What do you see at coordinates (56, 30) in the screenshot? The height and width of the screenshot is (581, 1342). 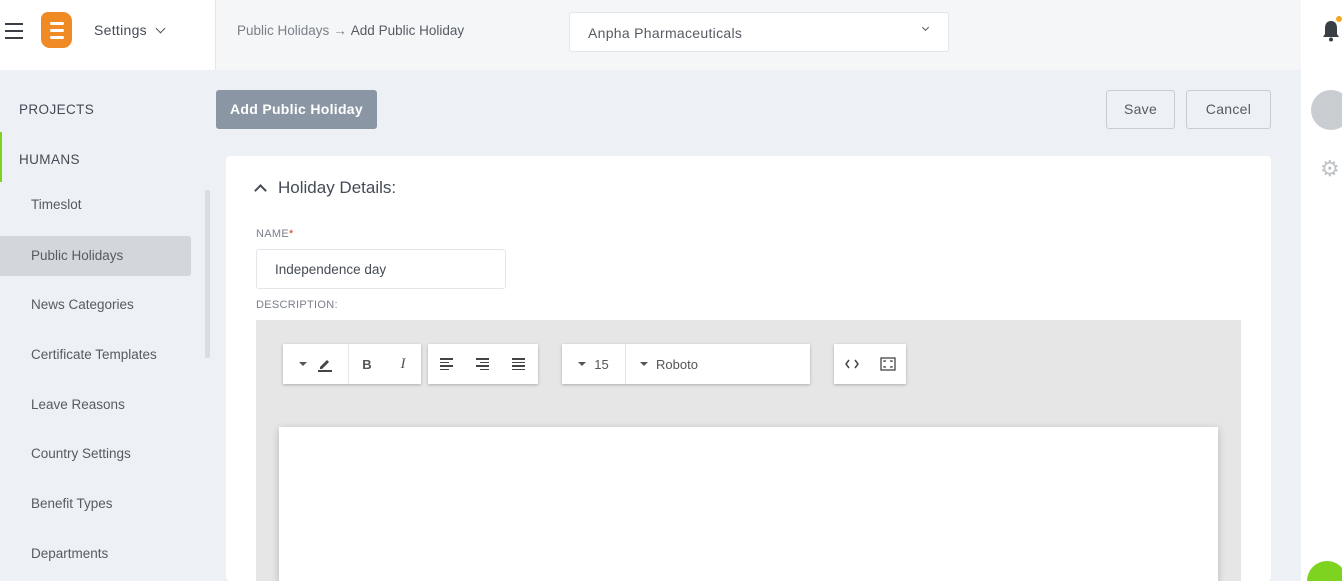 I see `app-logo` at bounding box center [56, 30].